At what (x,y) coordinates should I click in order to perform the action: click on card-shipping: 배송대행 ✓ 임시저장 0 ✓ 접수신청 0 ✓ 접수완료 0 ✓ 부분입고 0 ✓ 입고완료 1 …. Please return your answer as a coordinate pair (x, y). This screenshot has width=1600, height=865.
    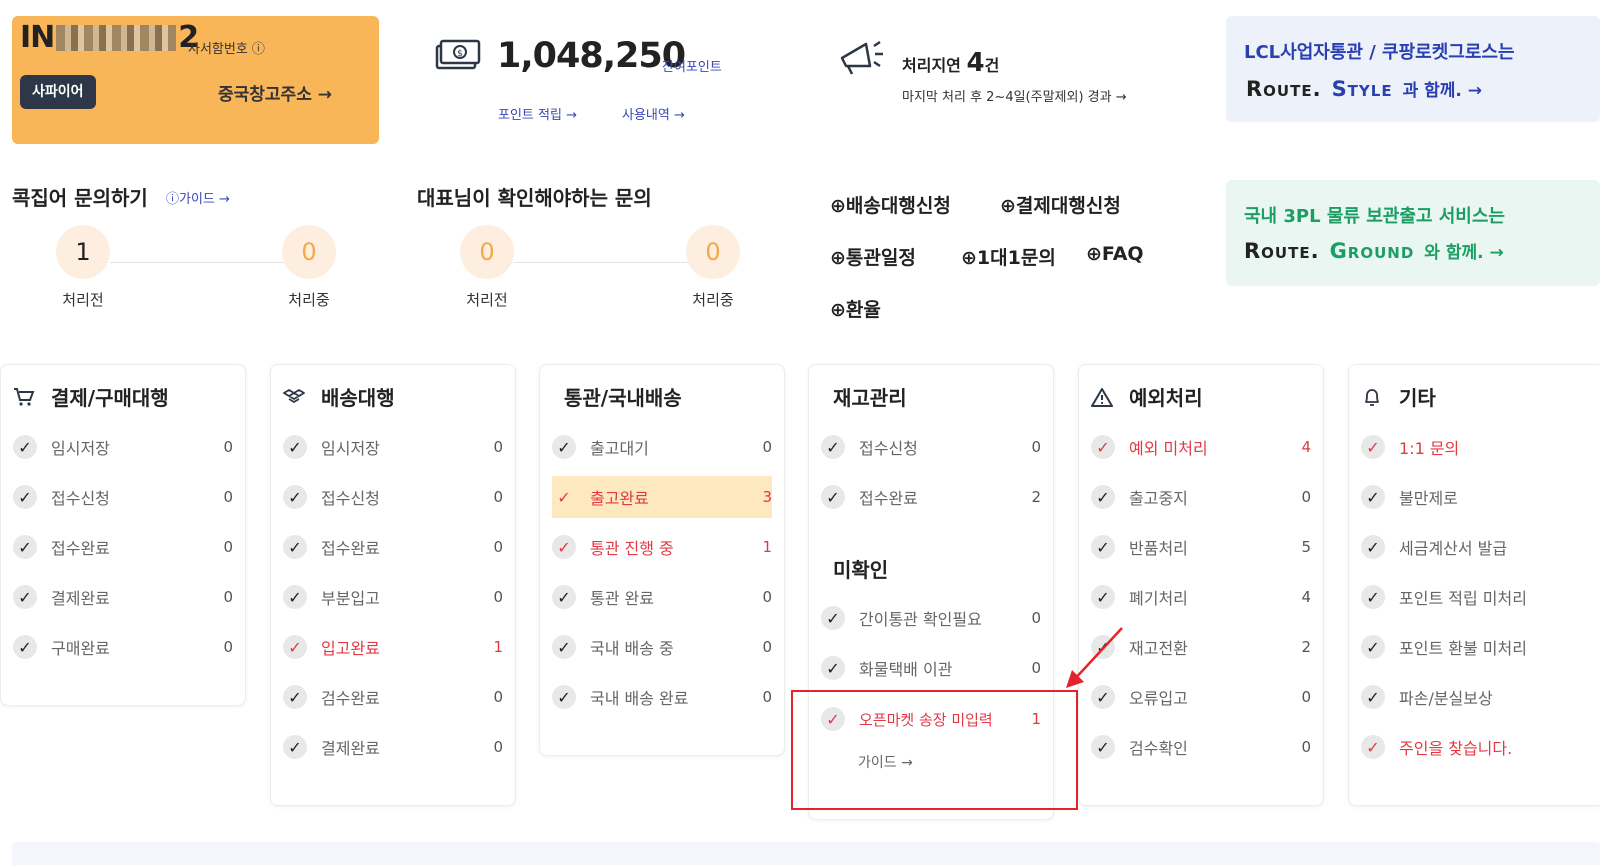
    Looking at the image, I should click on (393, 585).